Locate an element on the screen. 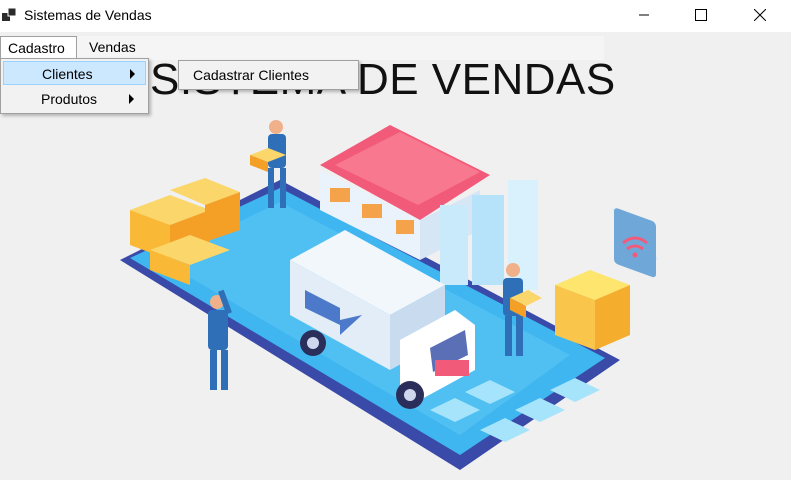 The width and height of the screenshot is (791, 480). minimize-icon is located at coordinates (644, 15).